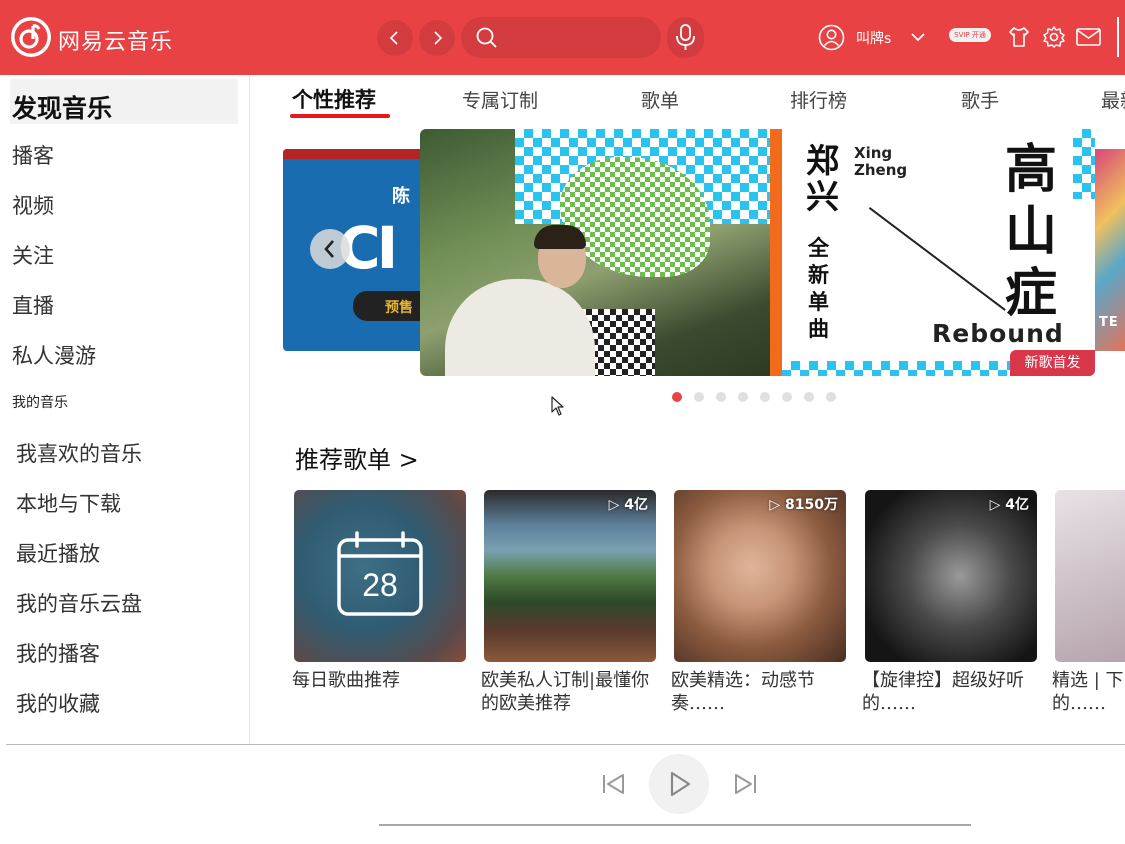 The height and width of the screenshot is (844, 1125). I want to click on banner-pinyin-first: Xing, so click(873, 153).